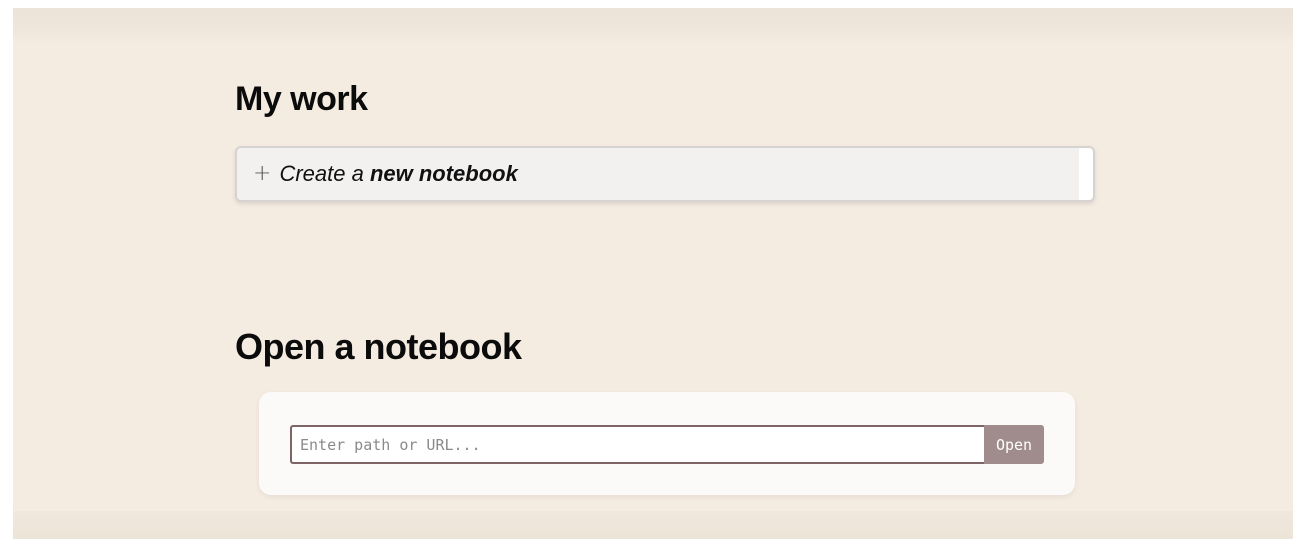  I want to click on open-notebook-card: Open, so click(667, 443).